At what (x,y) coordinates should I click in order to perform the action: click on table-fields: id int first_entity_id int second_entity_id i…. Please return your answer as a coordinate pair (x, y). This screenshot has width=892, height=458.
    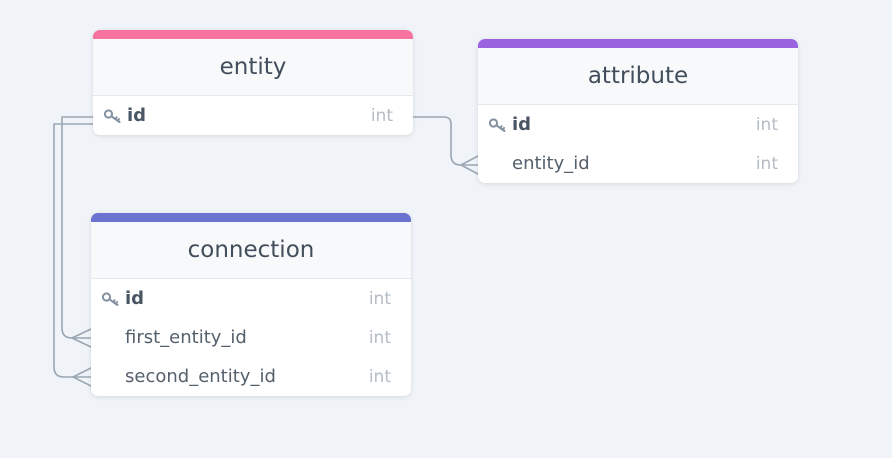
    Looking at the image, I should click on (251, 337).